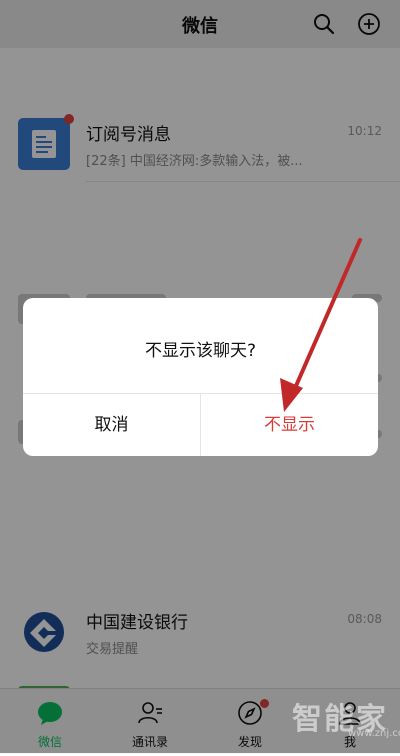 Image resolution: width=400 pixels, height=756 pixels. What do you see at coordinates (343, 713) in the screenshot?
I see `watermark-logo: 智能家 www.znj.com` at bounding box center [343, 713].